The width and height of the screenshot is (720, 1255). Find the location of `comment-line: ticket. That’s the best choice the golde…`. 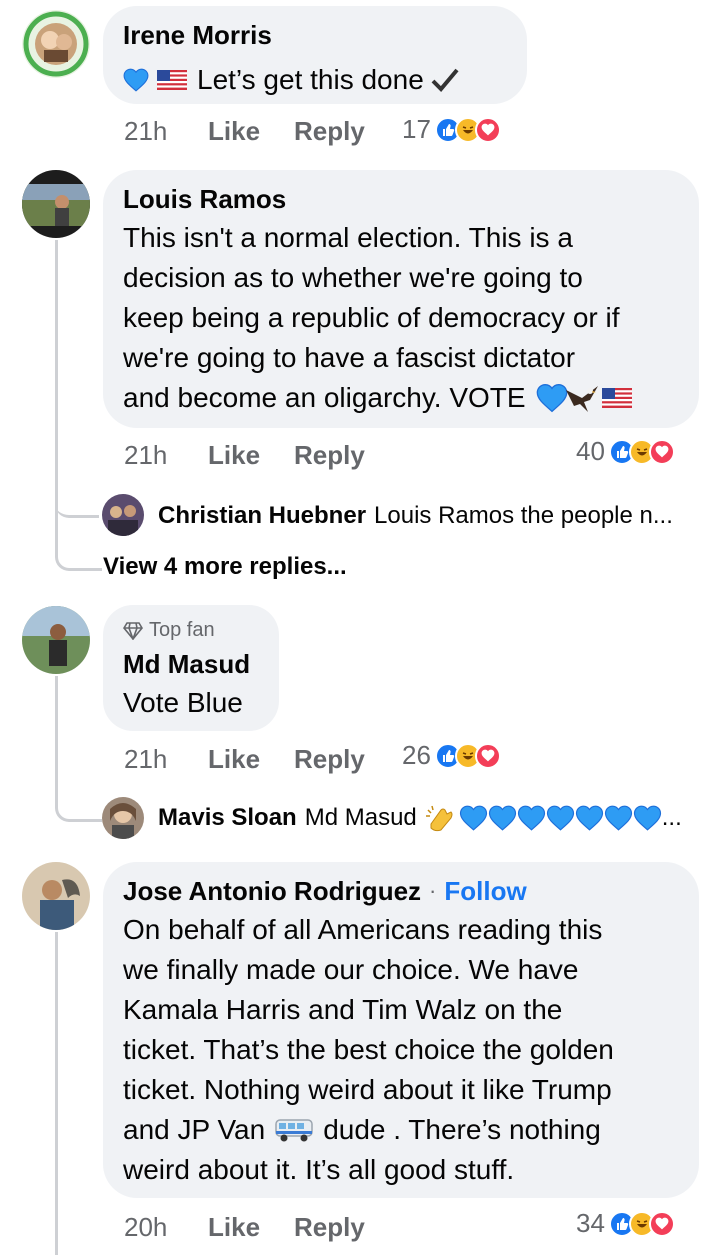

comment-line: ticket. That’s the best choice the golde… is located at coordinates (368, 1049).